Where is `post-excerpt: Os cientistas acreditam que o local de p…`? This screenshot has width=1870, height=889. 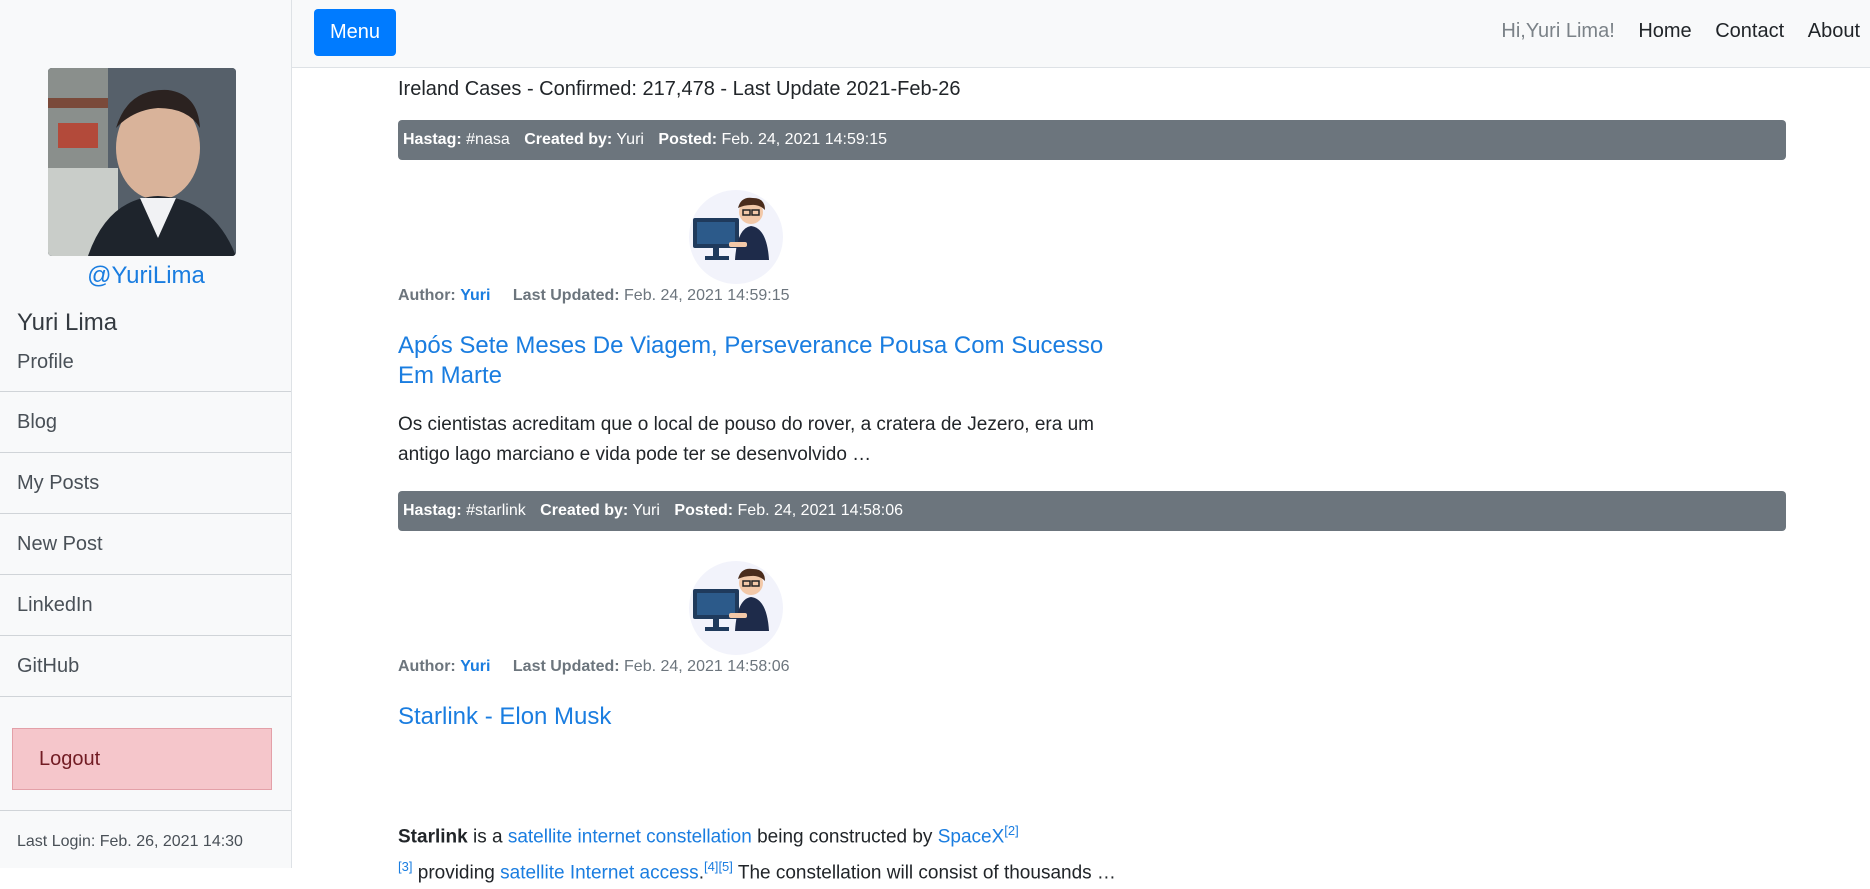 post-excerpt: Os cientistas acreditam que o local de p… is located at coordinates (746, 439).